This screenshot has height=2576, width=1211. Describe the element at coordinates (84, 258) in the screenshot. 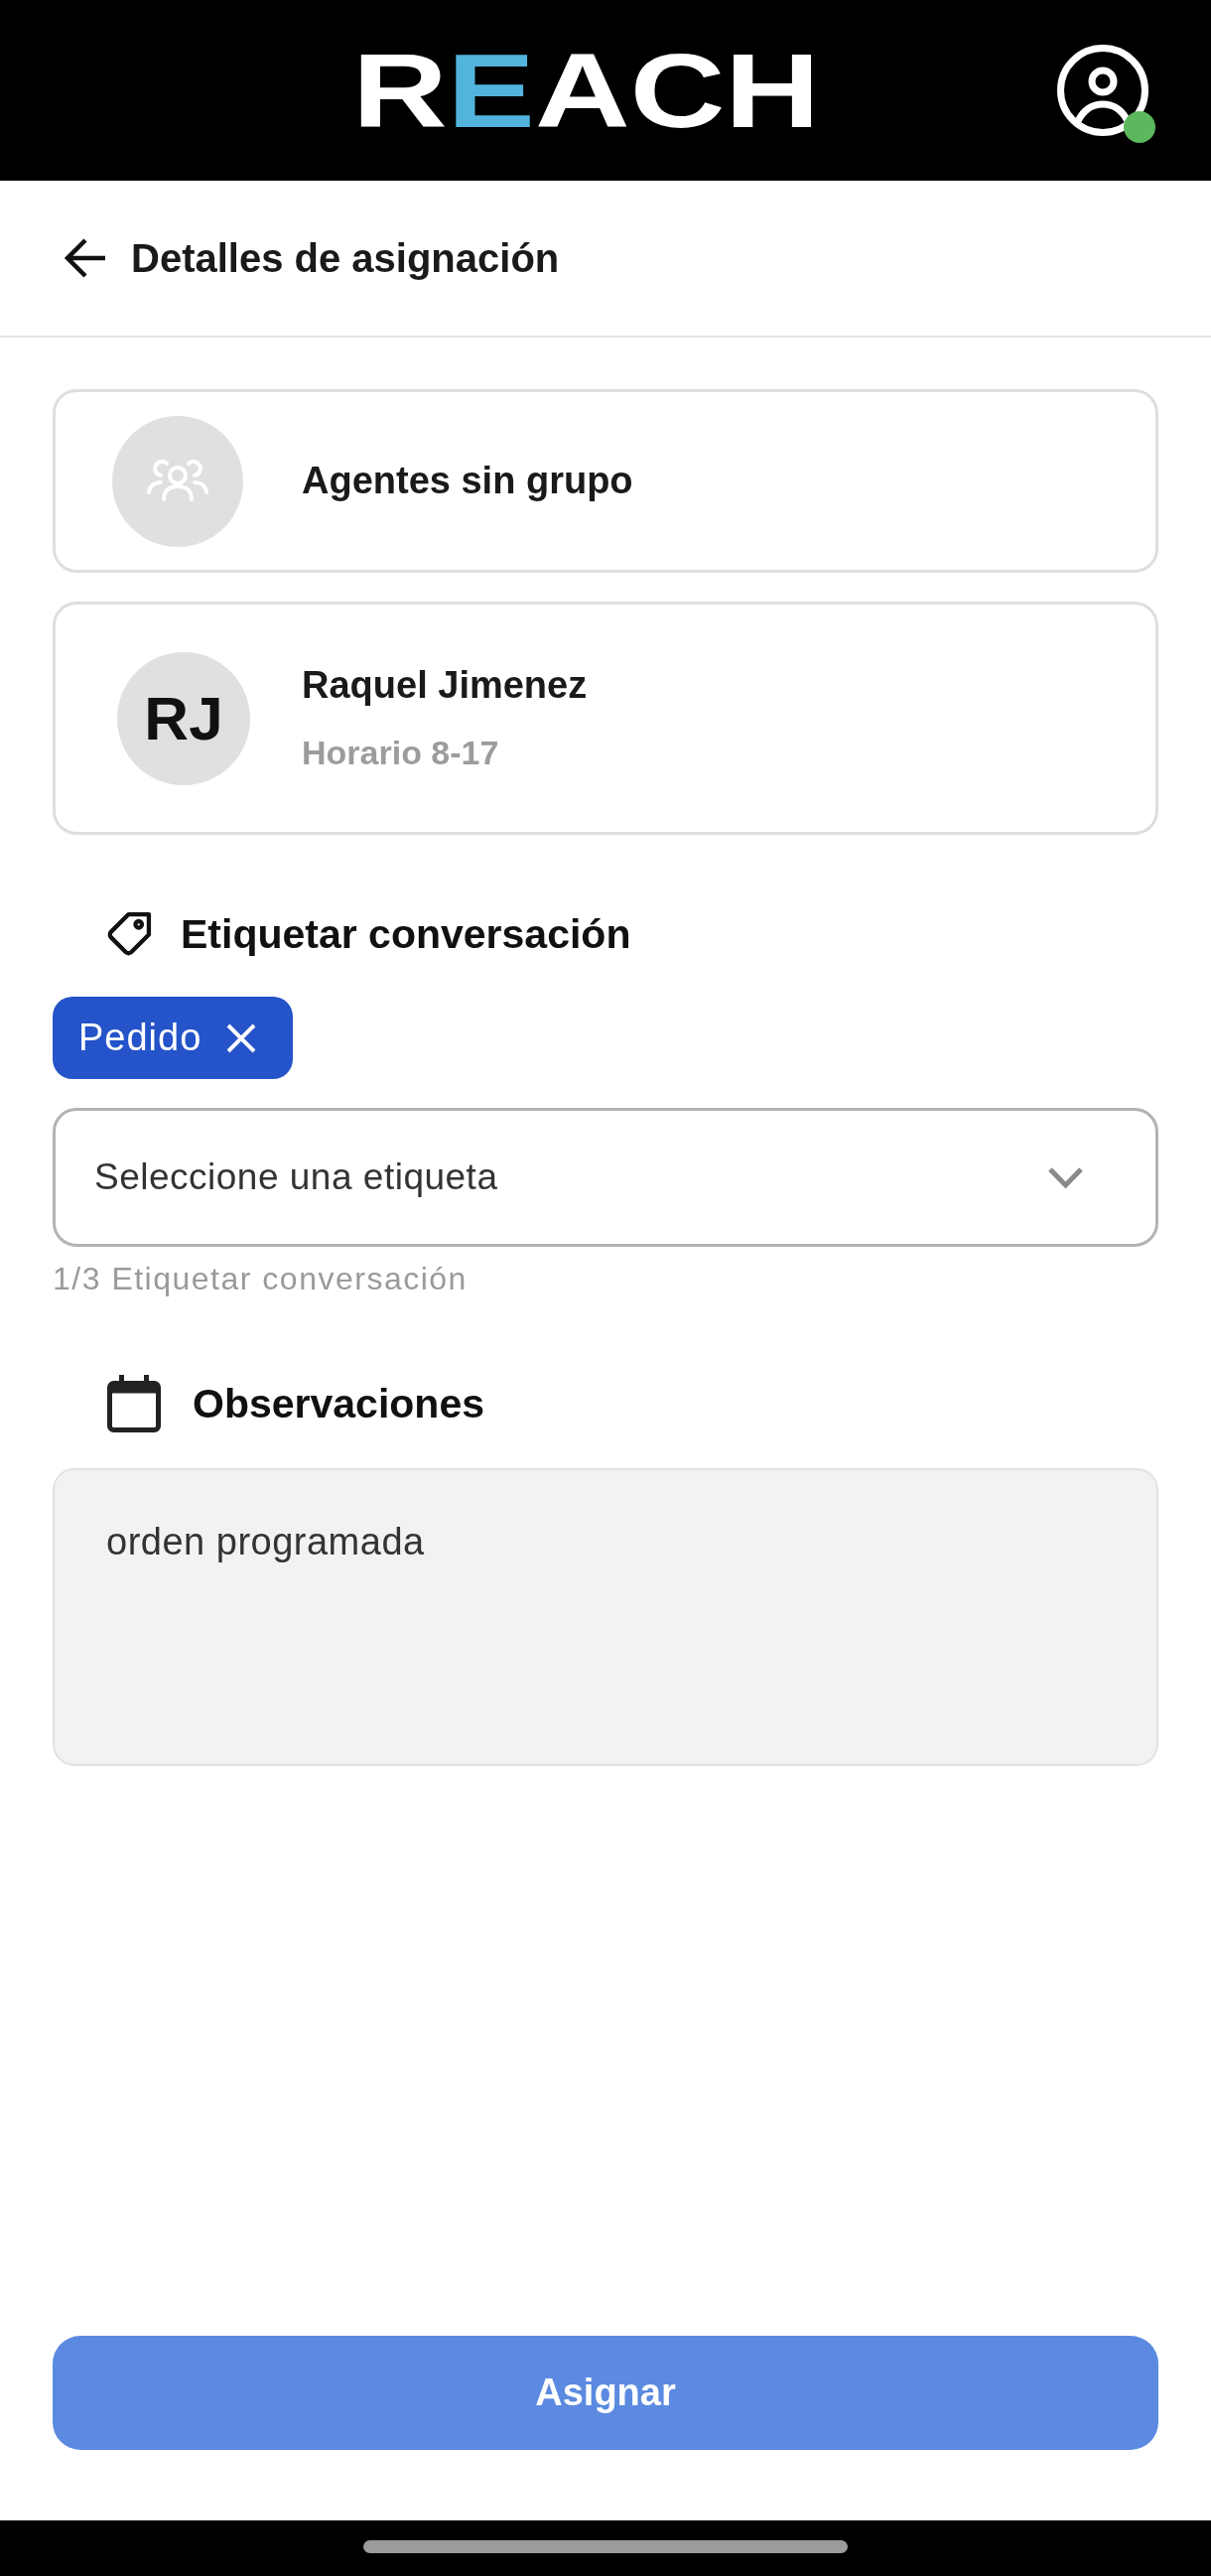

I see `back-arrow-icon` at that location.